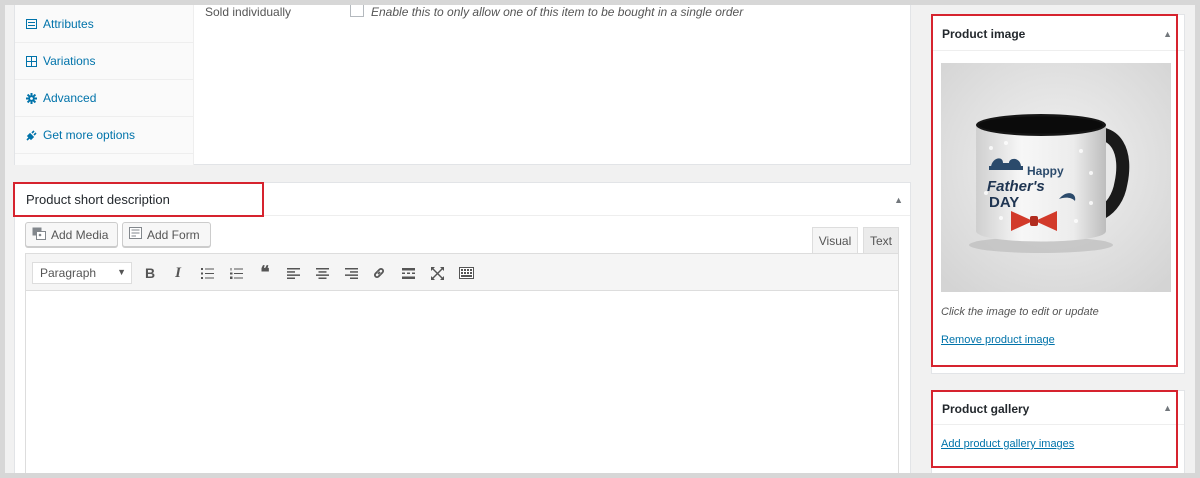 This screenshot has width=1200, height=478. I want to click on italic-icon: I, so click(178, 273).